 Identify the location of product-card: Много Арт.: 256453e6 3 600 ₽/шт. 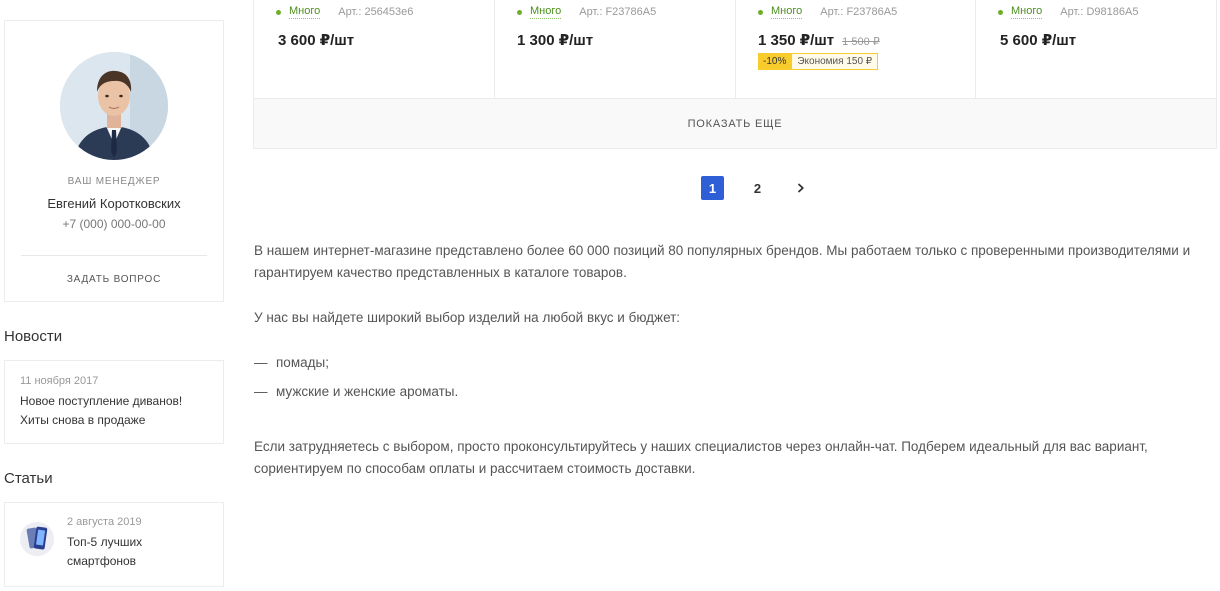
(374, 49).